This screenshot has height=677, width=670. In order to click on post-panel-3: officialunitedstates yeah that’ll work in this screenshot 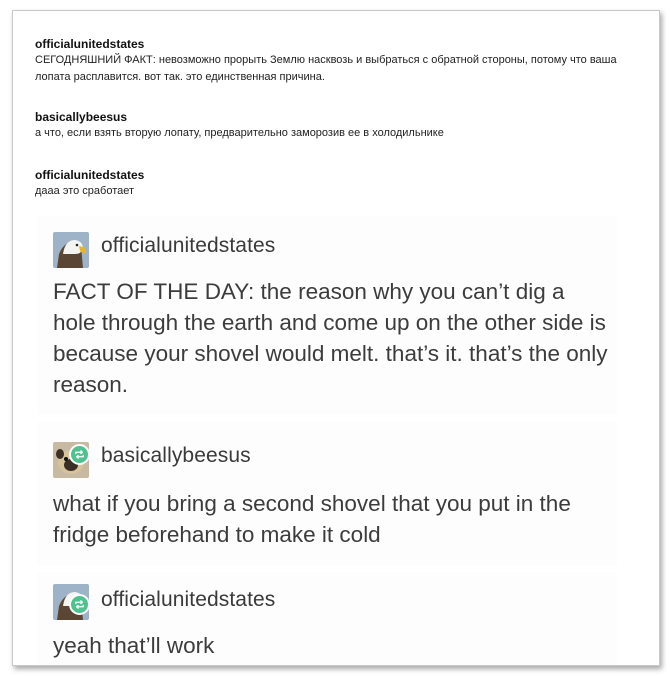, I will do `click(327, 618)`.